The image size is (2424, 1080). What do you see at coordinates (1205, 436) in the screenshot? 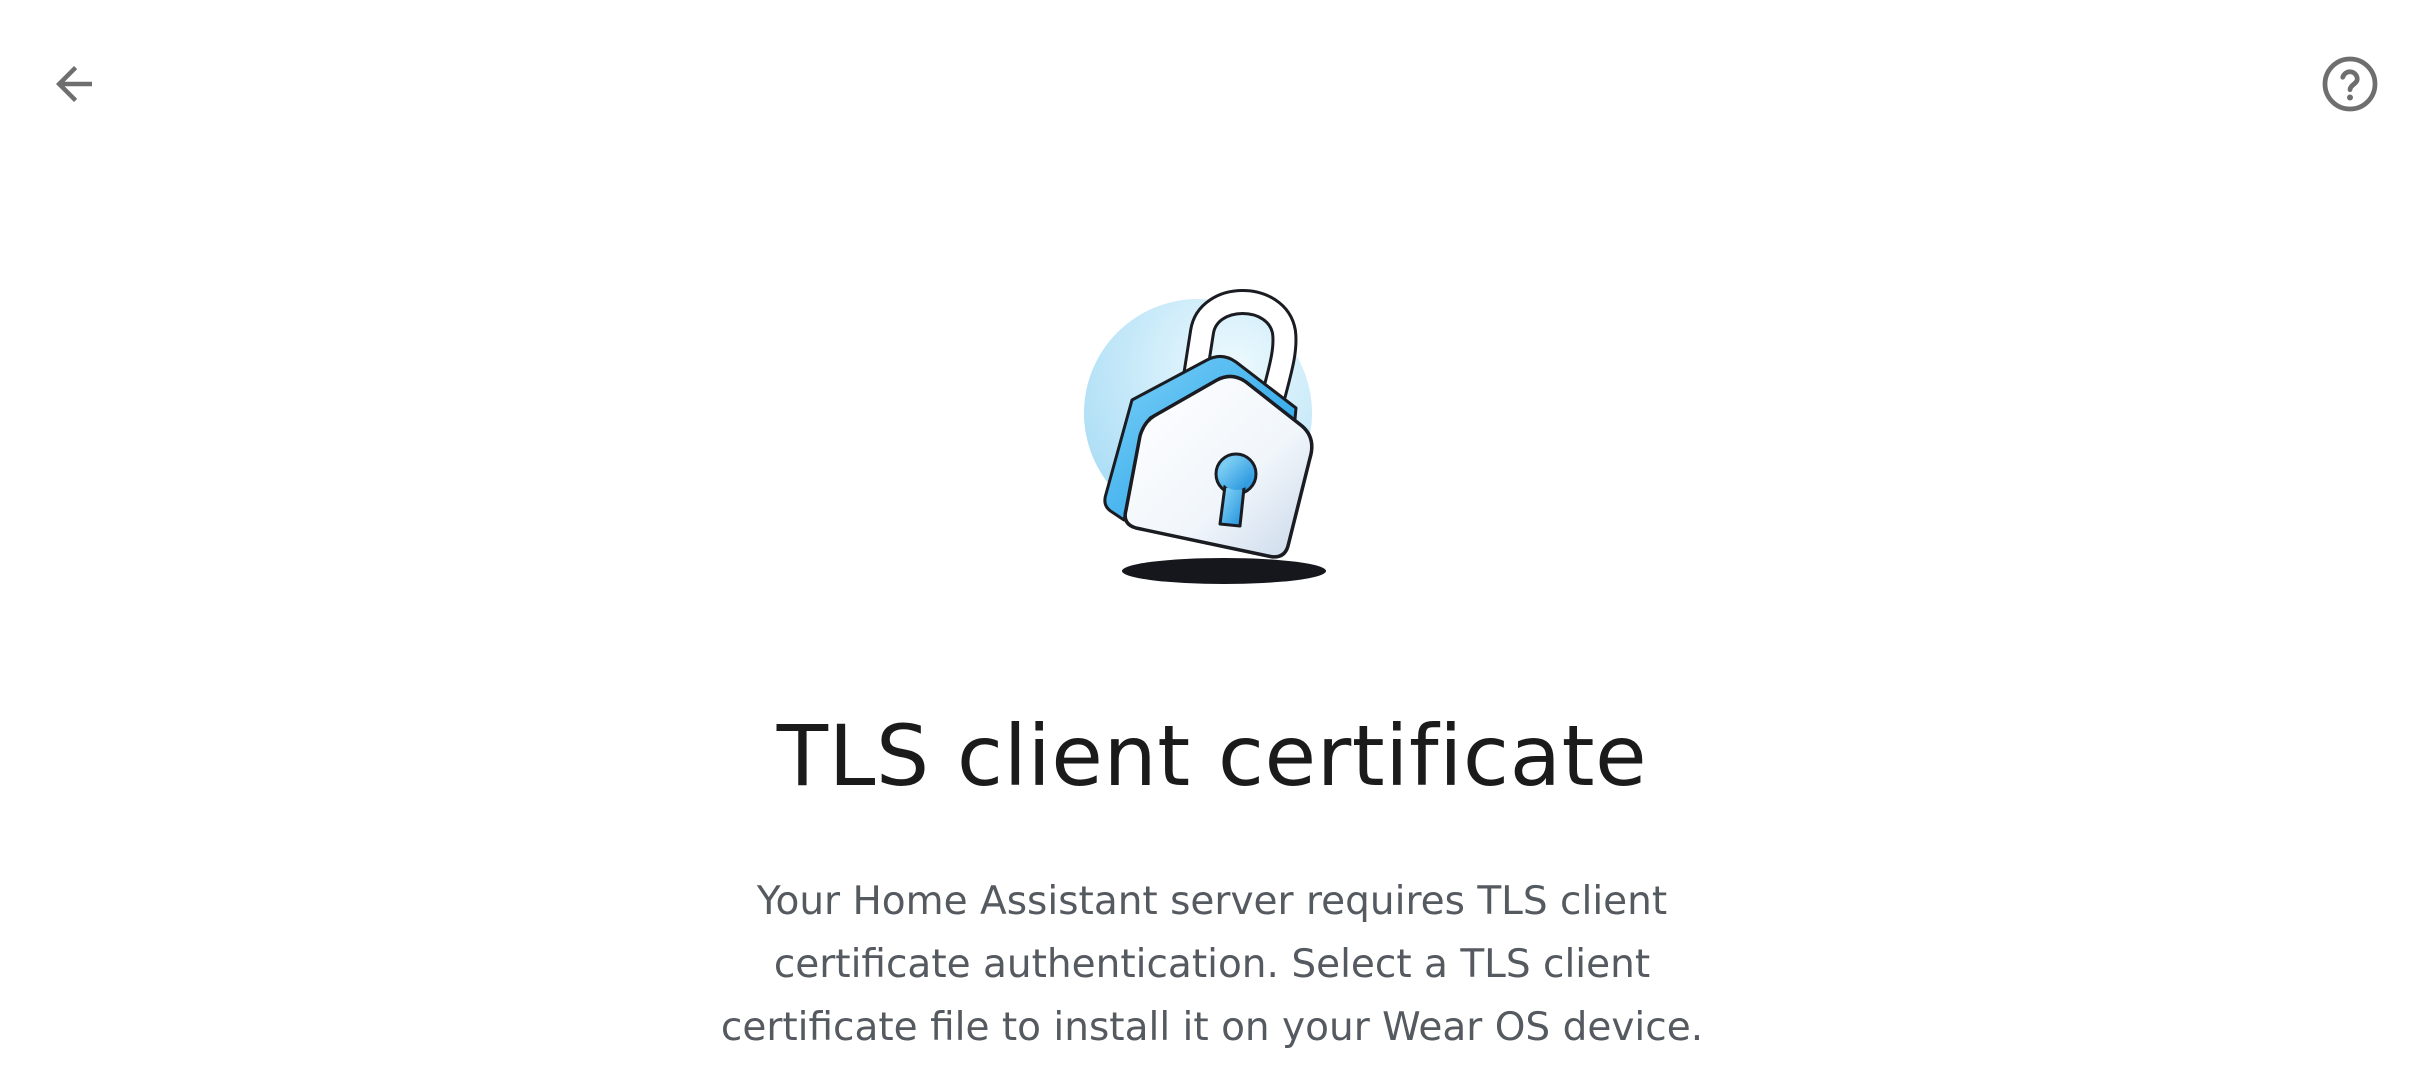
I see `padlock-illustration` at bounding box center [1205, 436].